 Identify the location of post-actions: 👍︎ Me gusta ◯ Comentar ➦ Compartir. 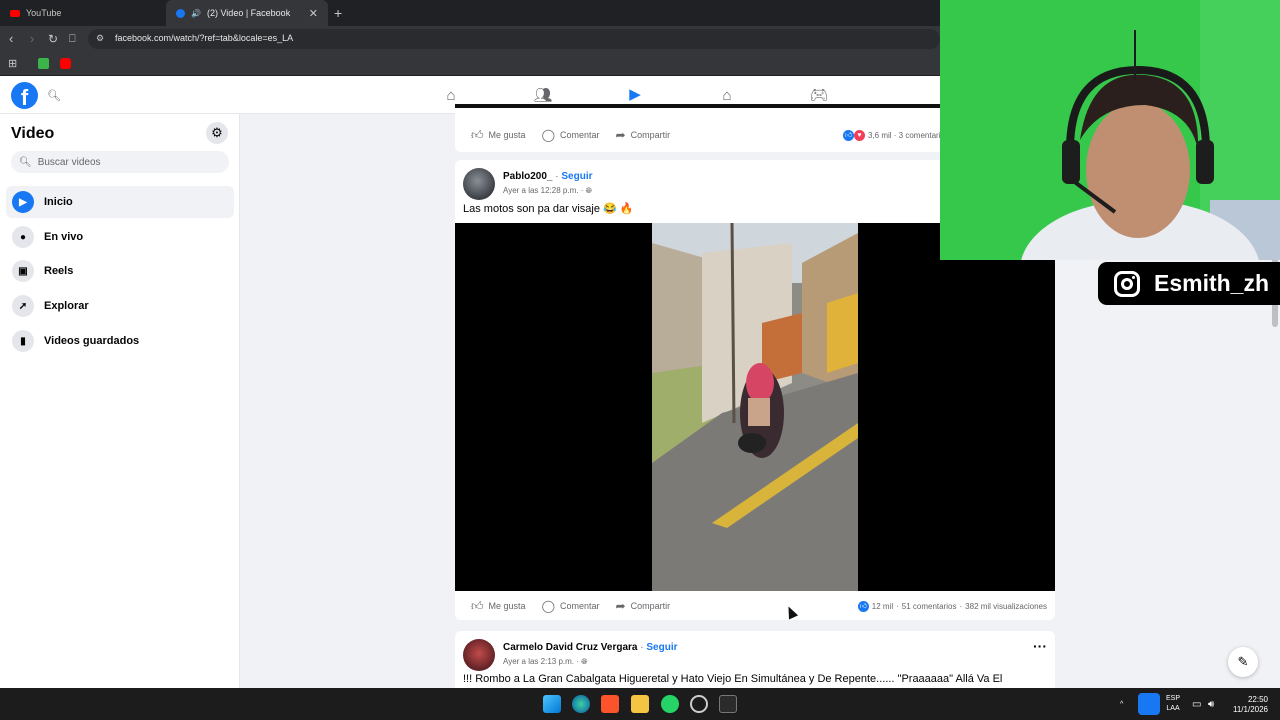
(578, 135).